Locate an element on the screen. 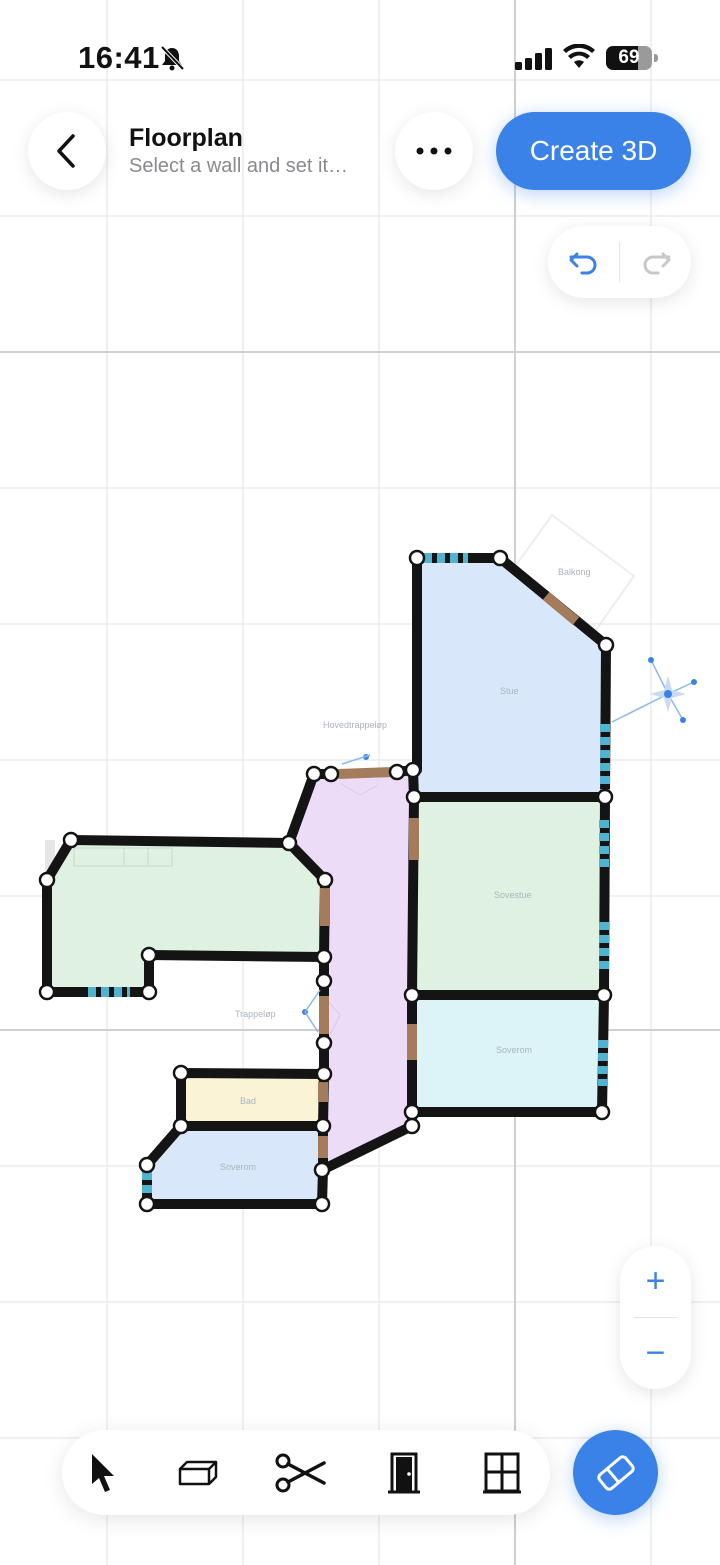 This screenshot has height=1565, width=720. back-button is located at coordinates (67, 151).